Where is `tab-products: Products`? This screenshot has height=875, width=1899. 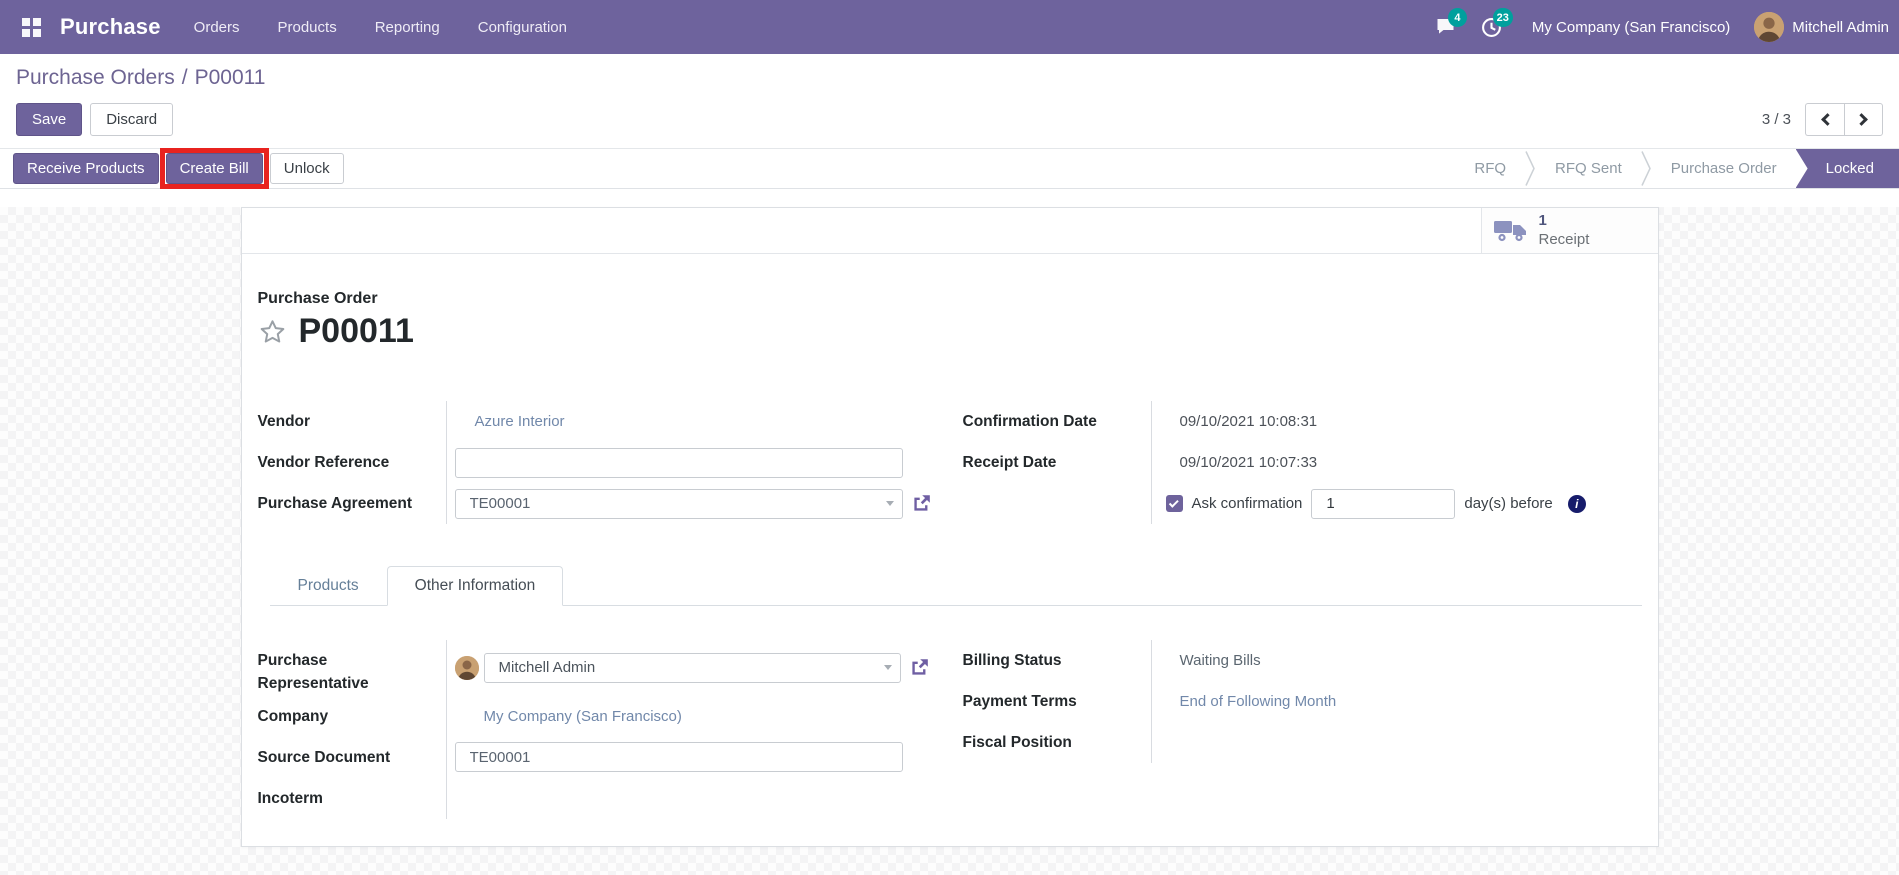 tab-products: Products is located at coordinates (328, 586).